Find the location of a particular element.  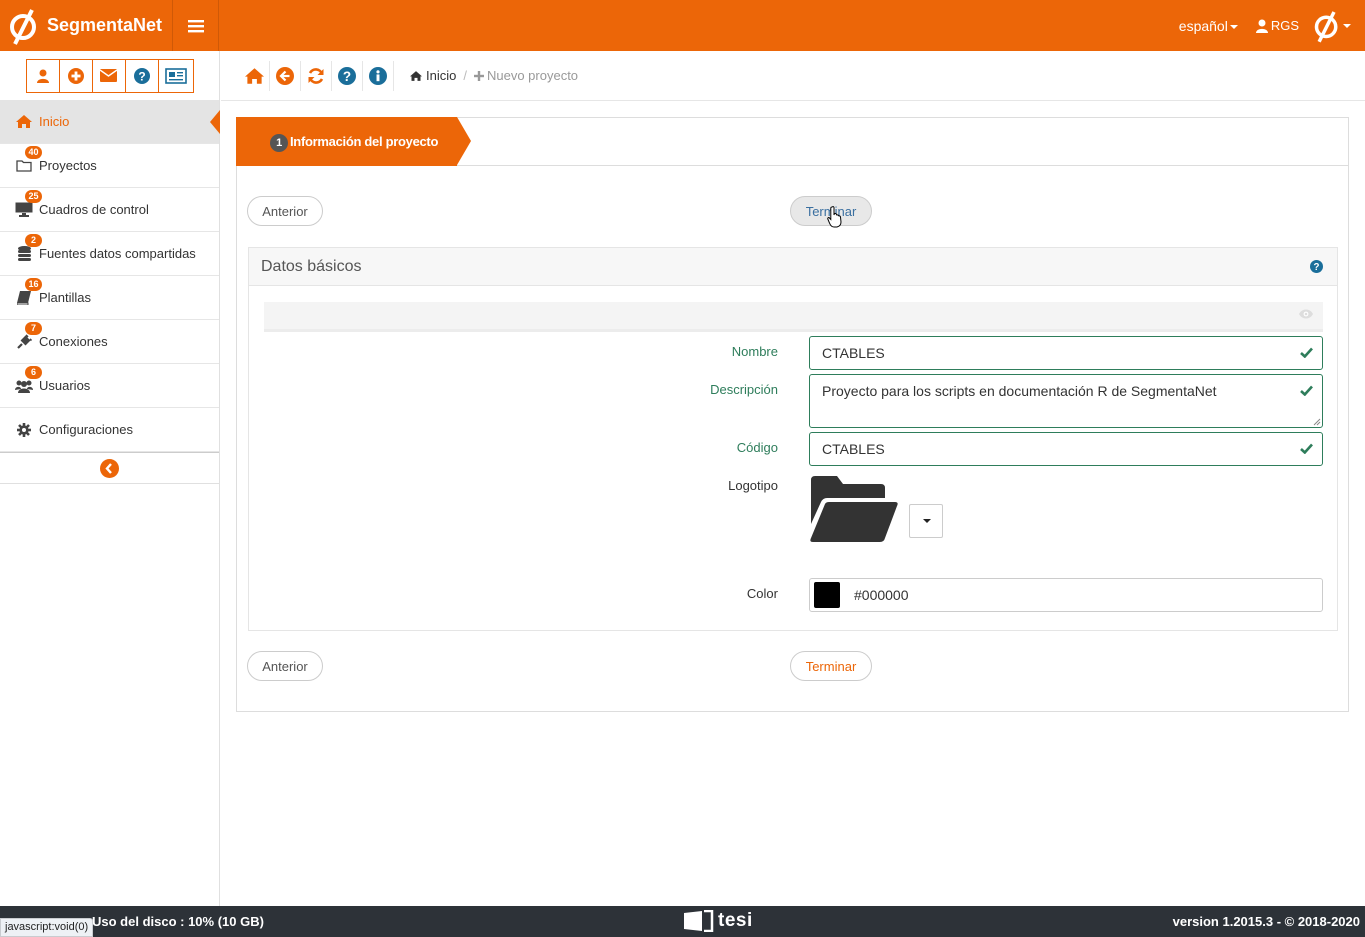

info-button is located at coordinates (378, 75).